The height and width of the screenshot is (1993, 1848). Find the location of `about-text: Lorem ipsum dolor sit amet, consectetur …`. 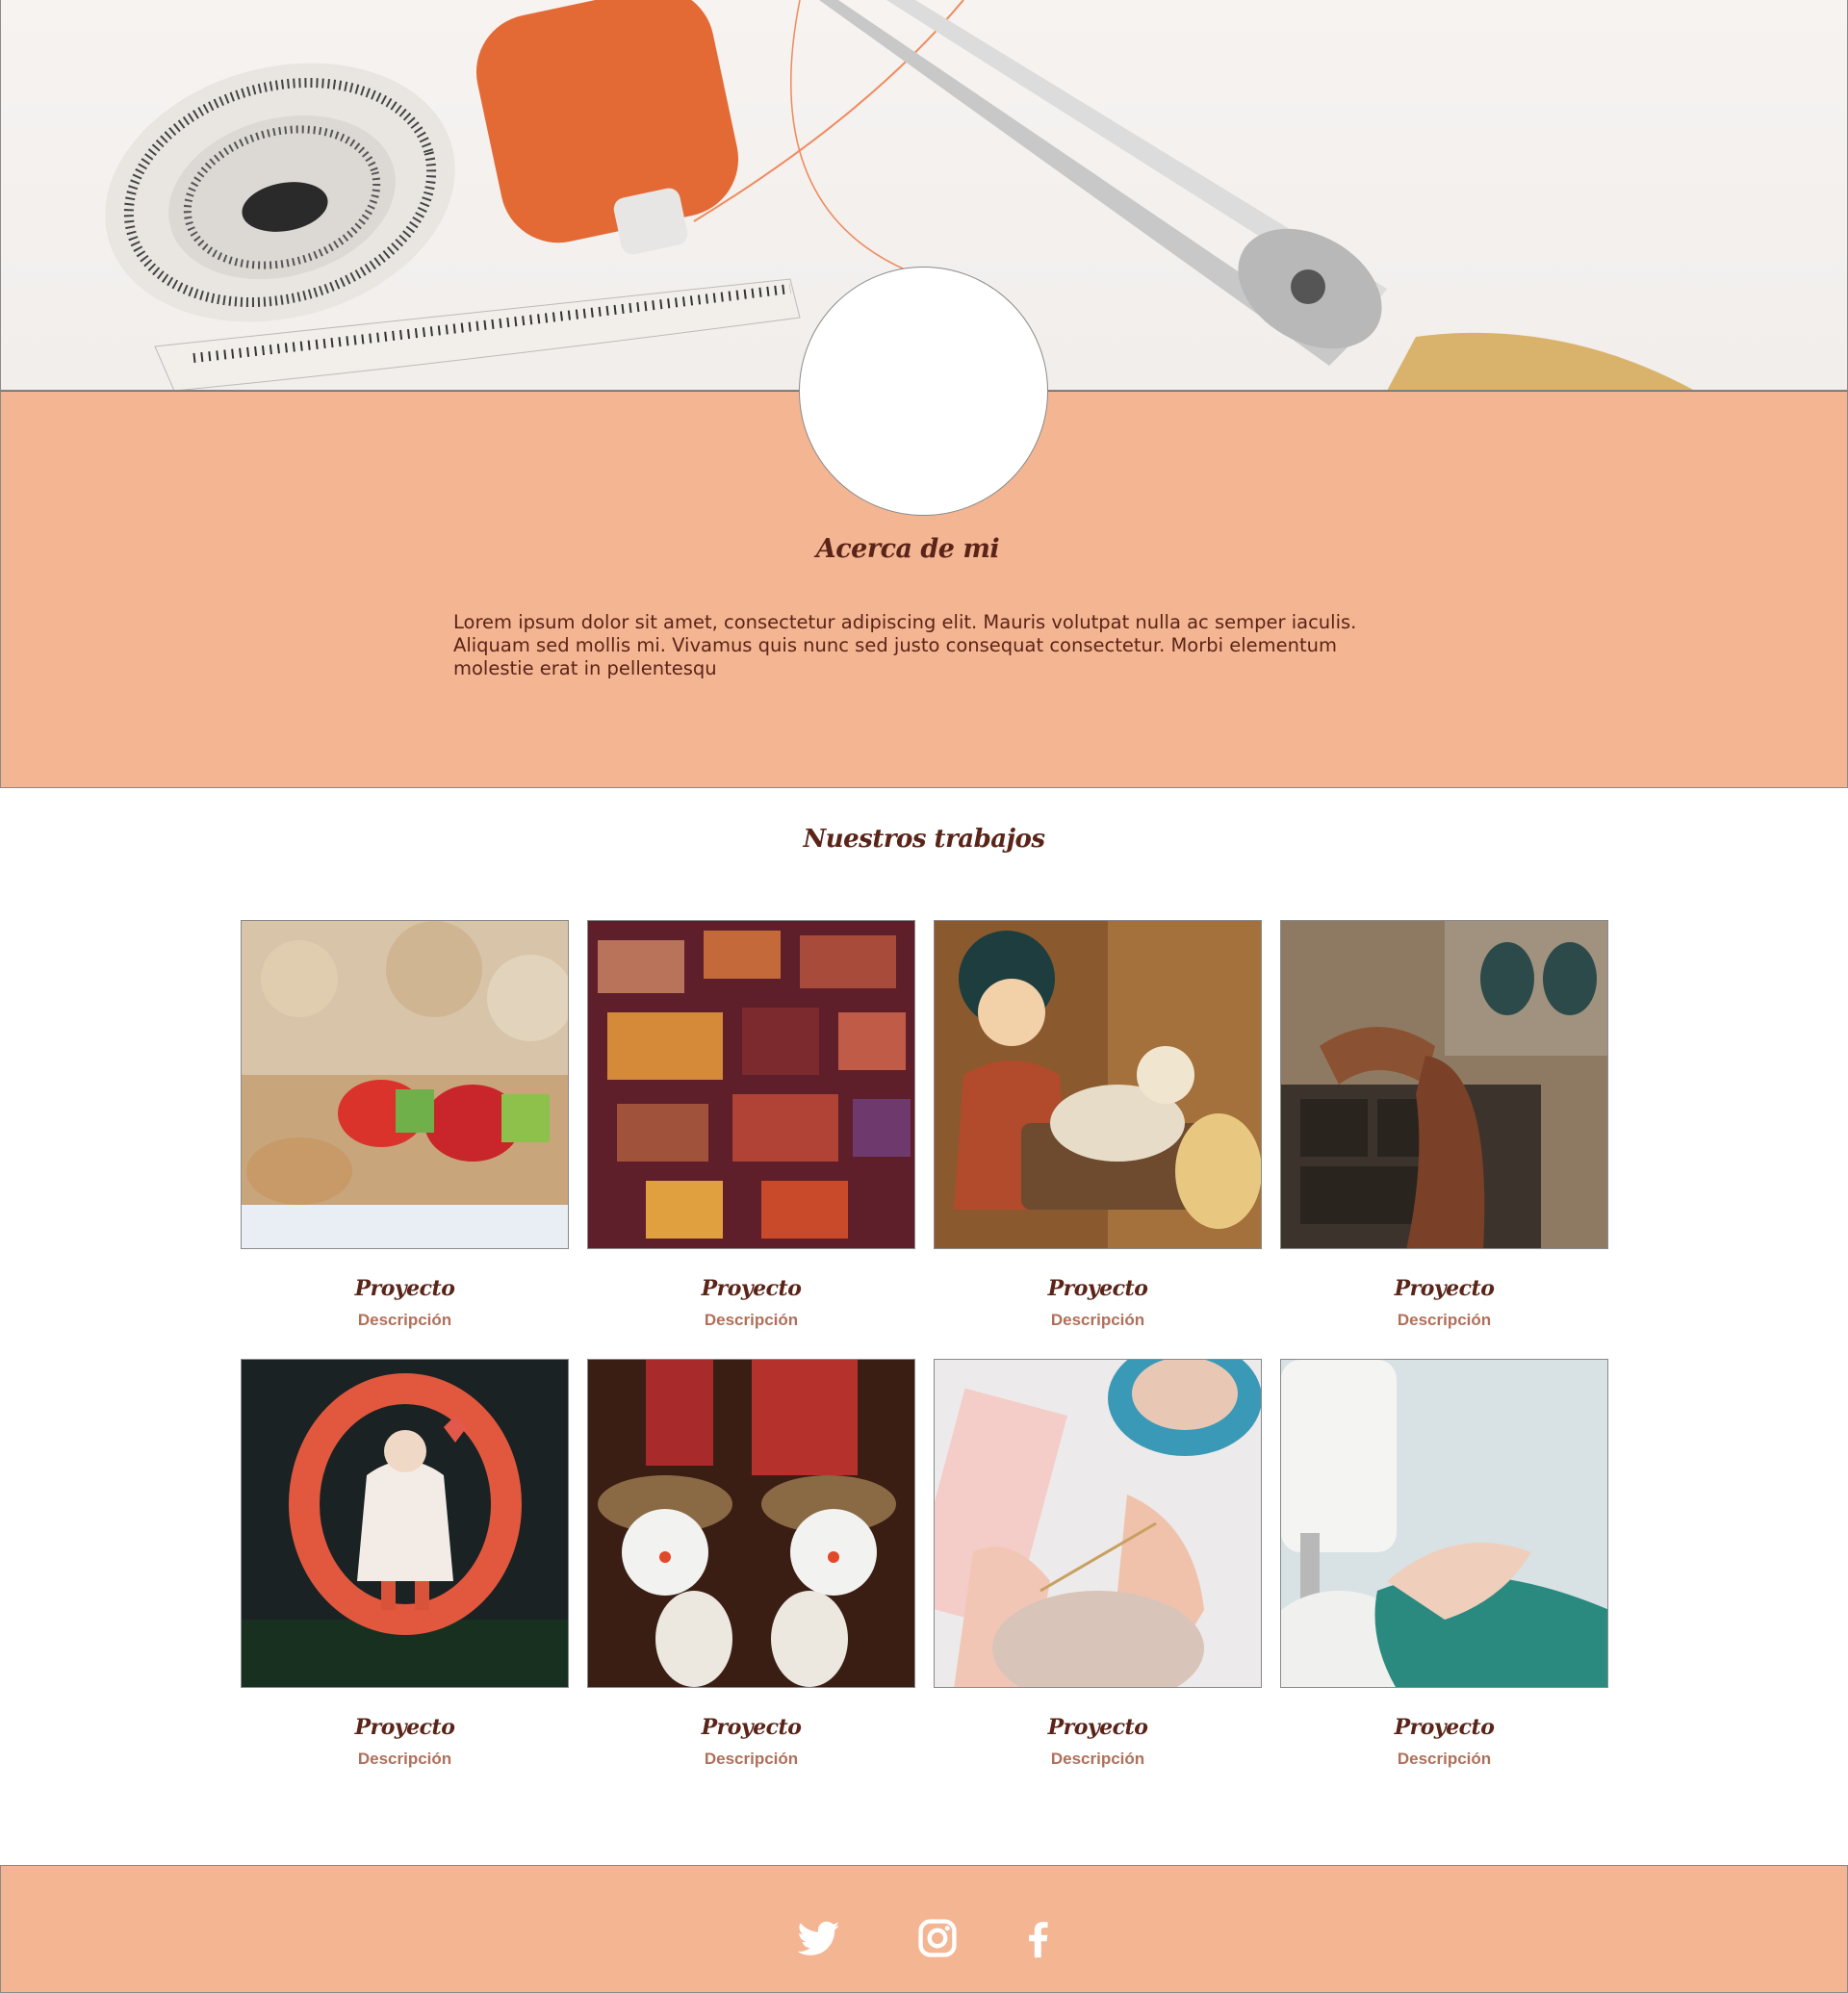

about-text: Lorem ipsum dolor sit amet, consectetur … is located at coordinates (905, 645).